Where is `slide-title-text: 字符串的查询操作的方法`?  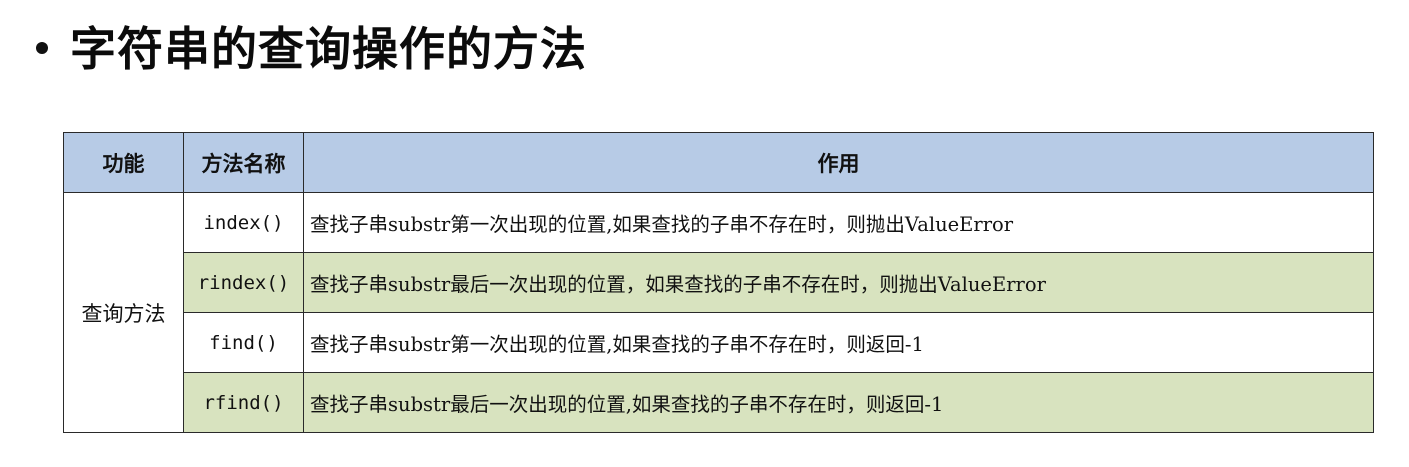
slide-title-text: 字符串的查询操作的方法 is located at coordinates (328, 49).